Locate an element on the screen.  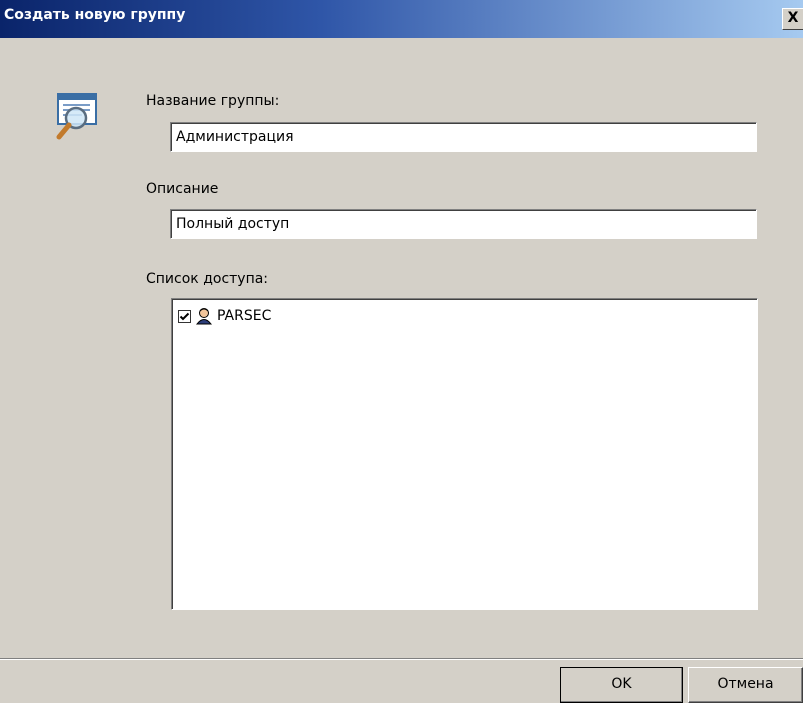
parsec-checkbox is located at coordinates (184, 316).